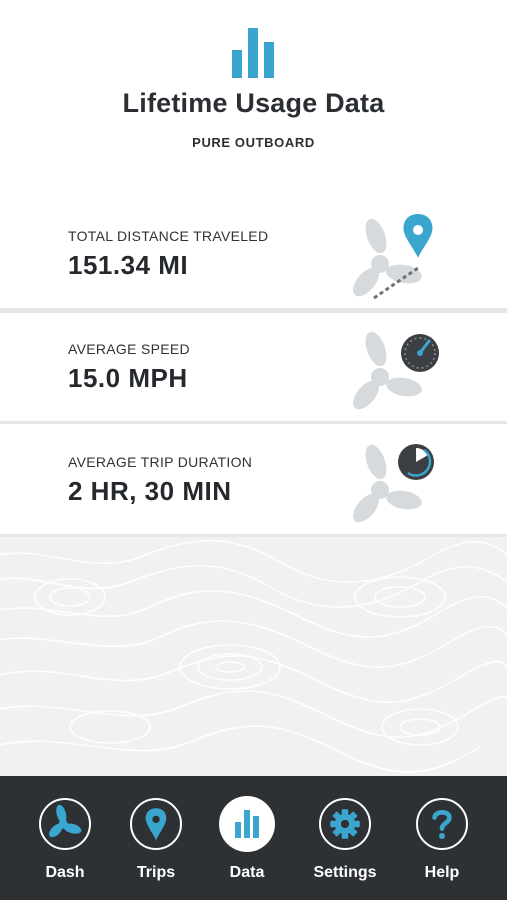 The height and width of the screenshot is (900, 507). Describe the element at coordinates (65, 824) in the screenshot. I see `propeller-icon` at that location.